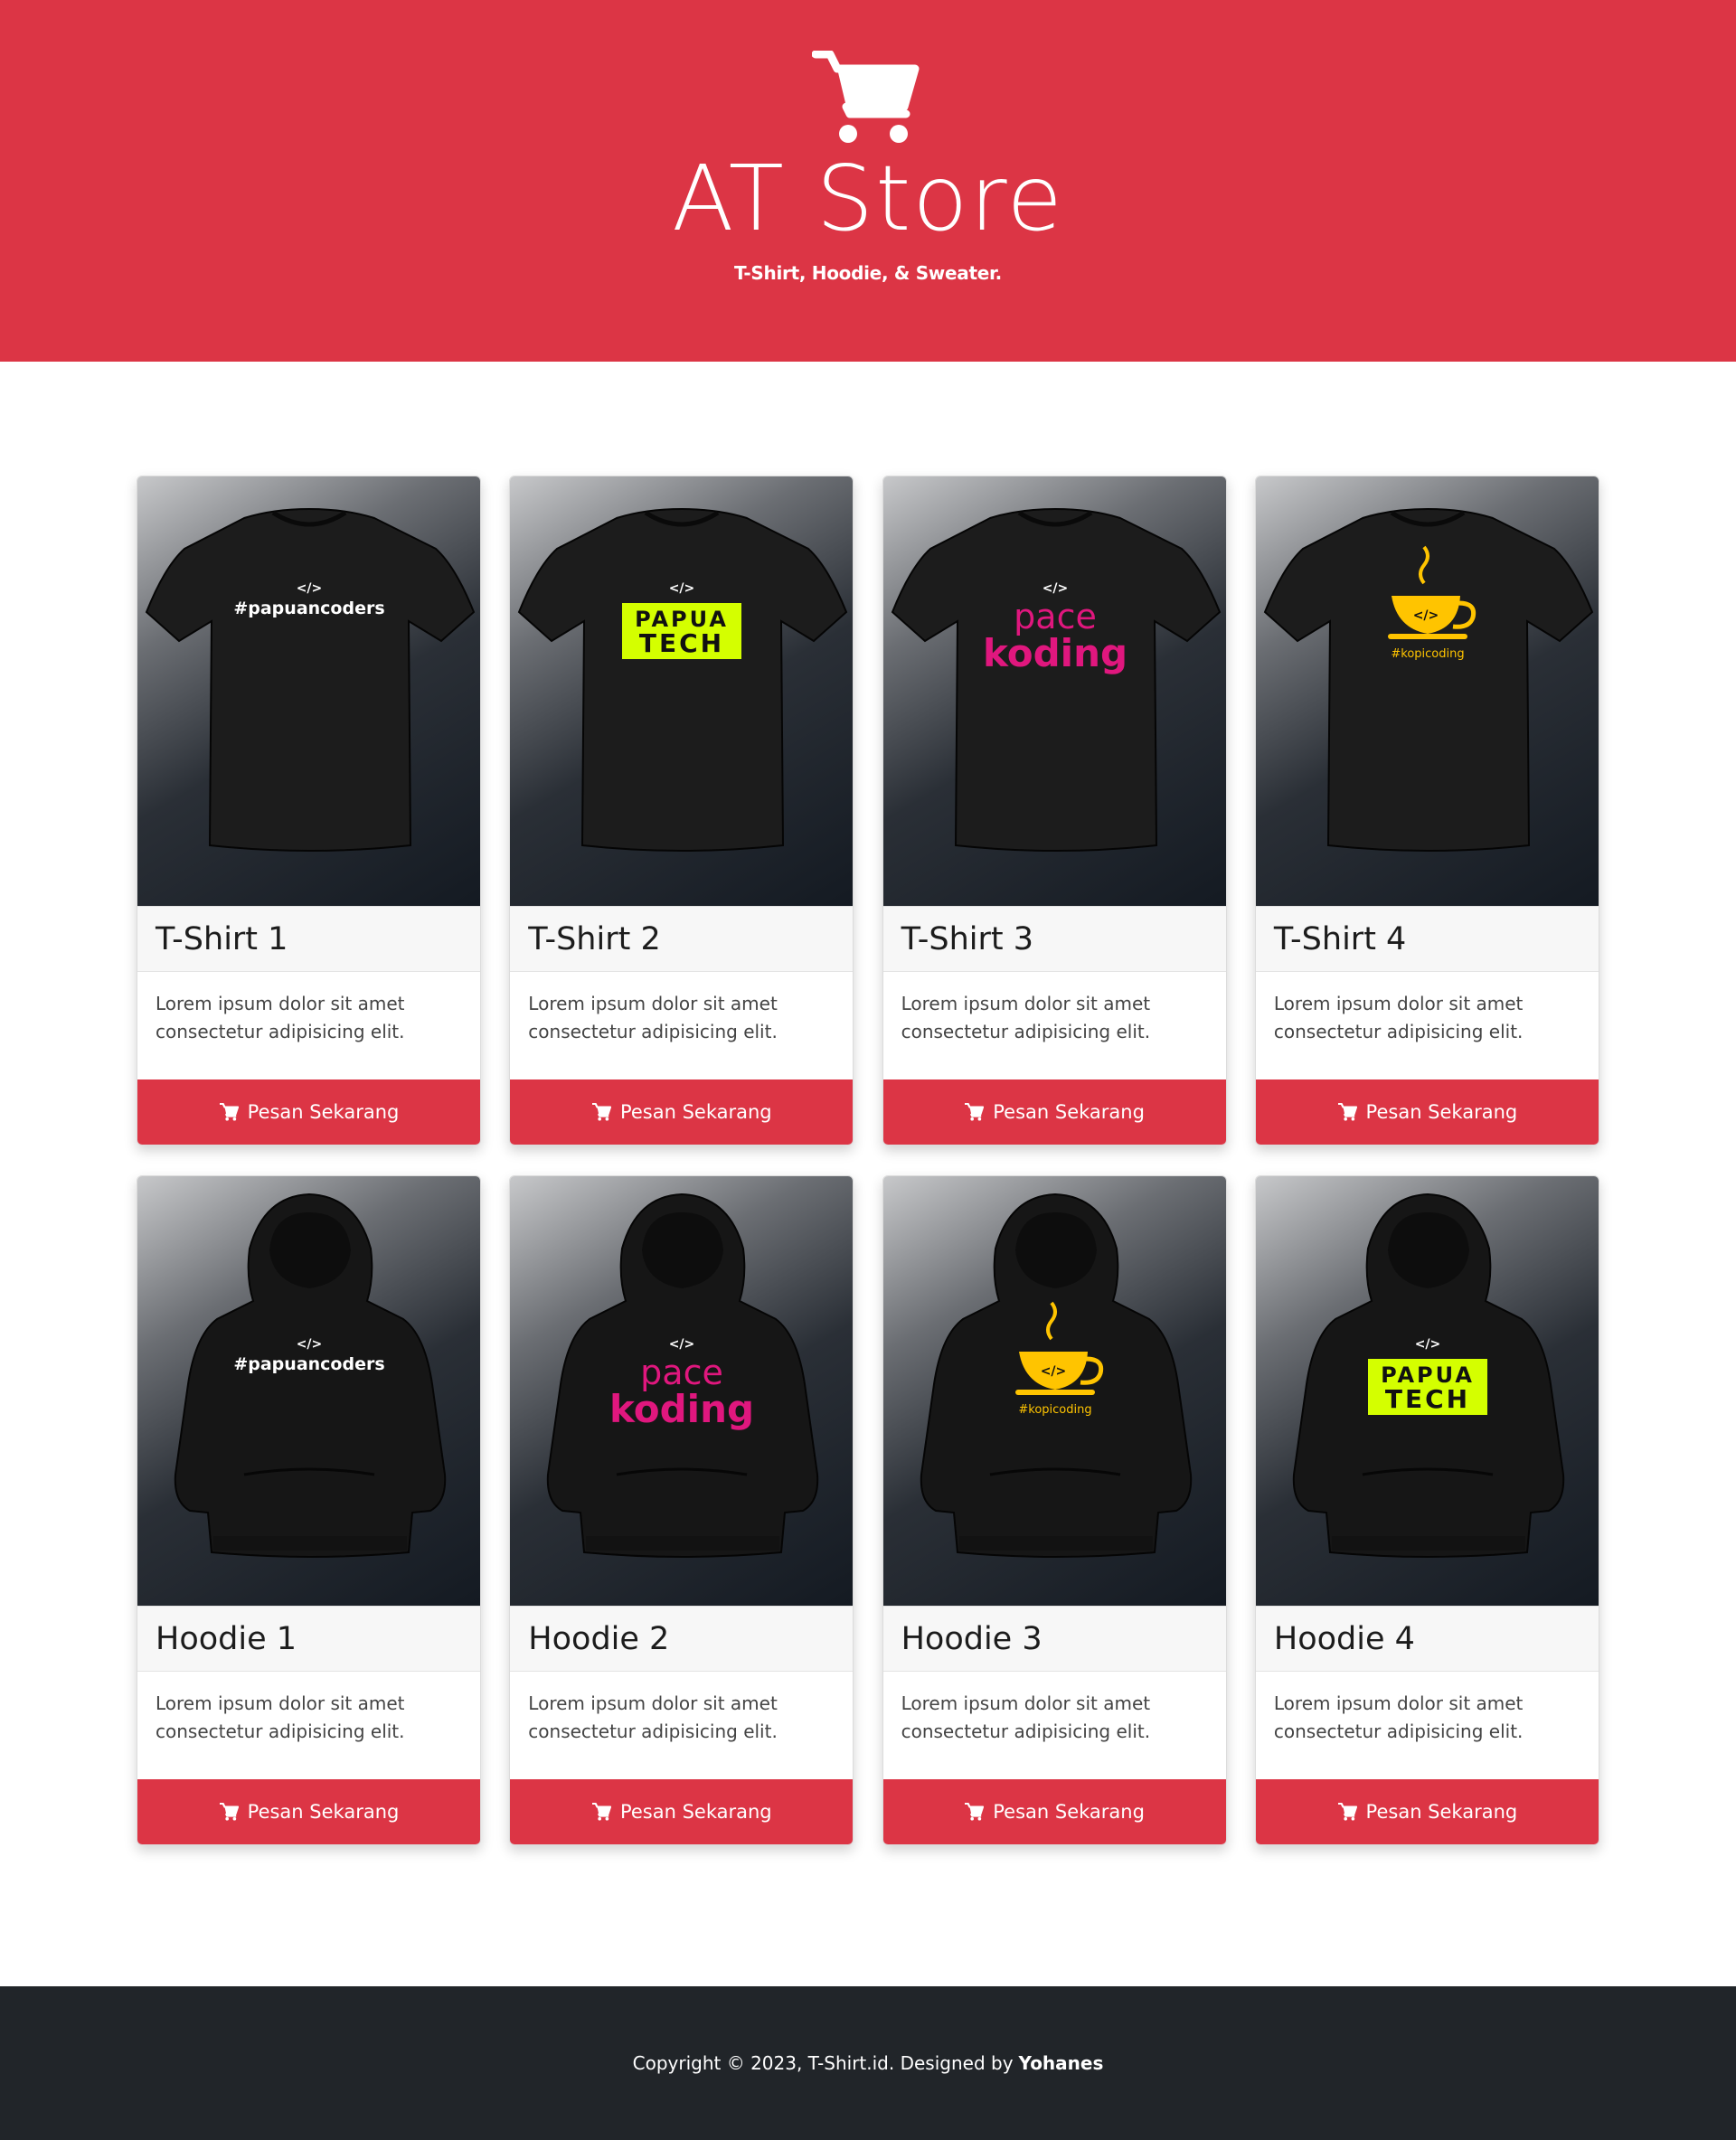  I want to click on tshirt-image: </></>#kopicoding, so click(1429, 679).